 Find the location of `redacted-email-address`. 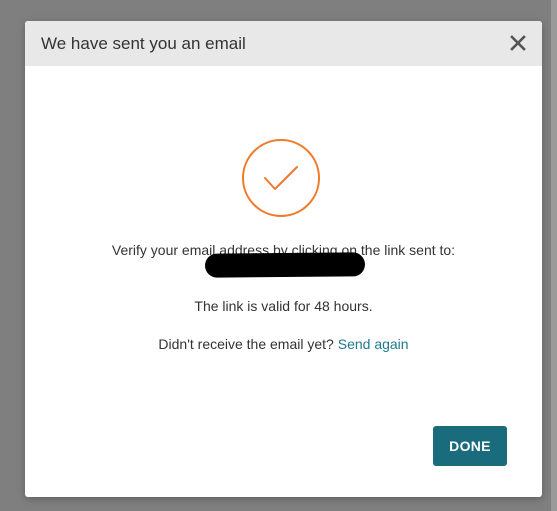

redacted-email-address is located at coordinates (285, 265).